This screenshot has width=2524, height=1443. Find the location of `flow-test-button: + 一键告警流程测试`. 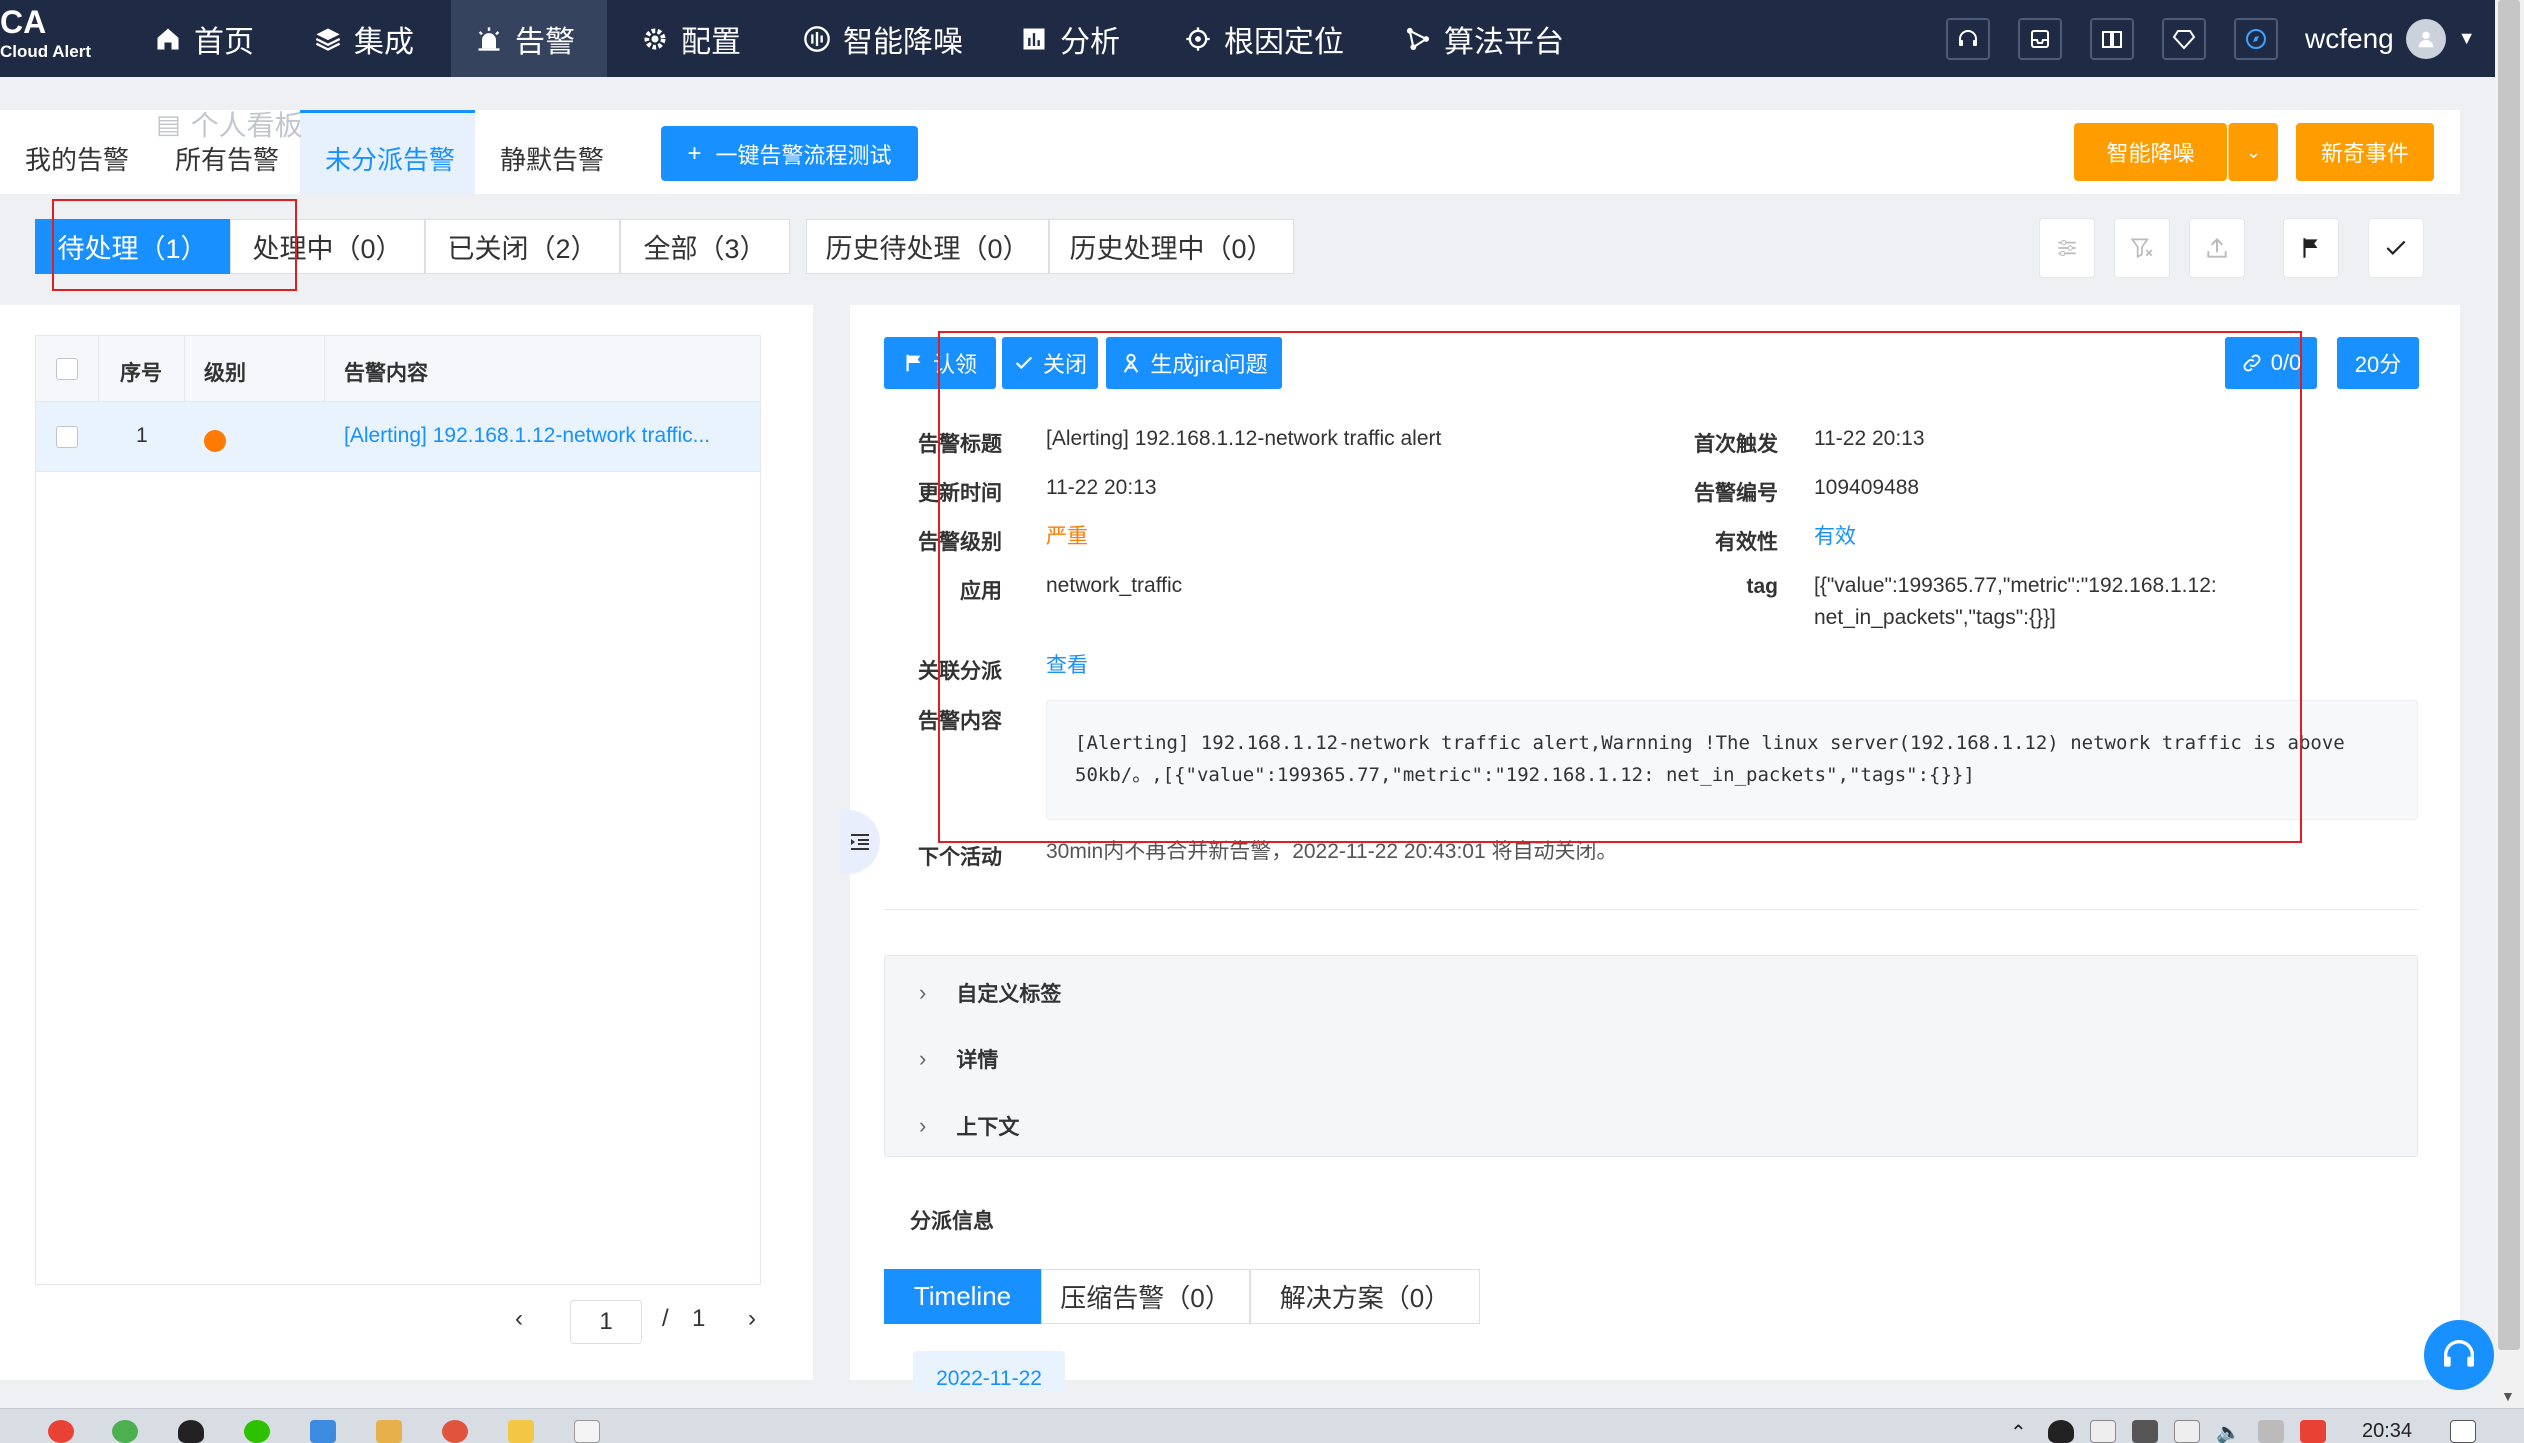

flow-test-button: + 一键告警流程测试 is located at coordinates (789, 153).